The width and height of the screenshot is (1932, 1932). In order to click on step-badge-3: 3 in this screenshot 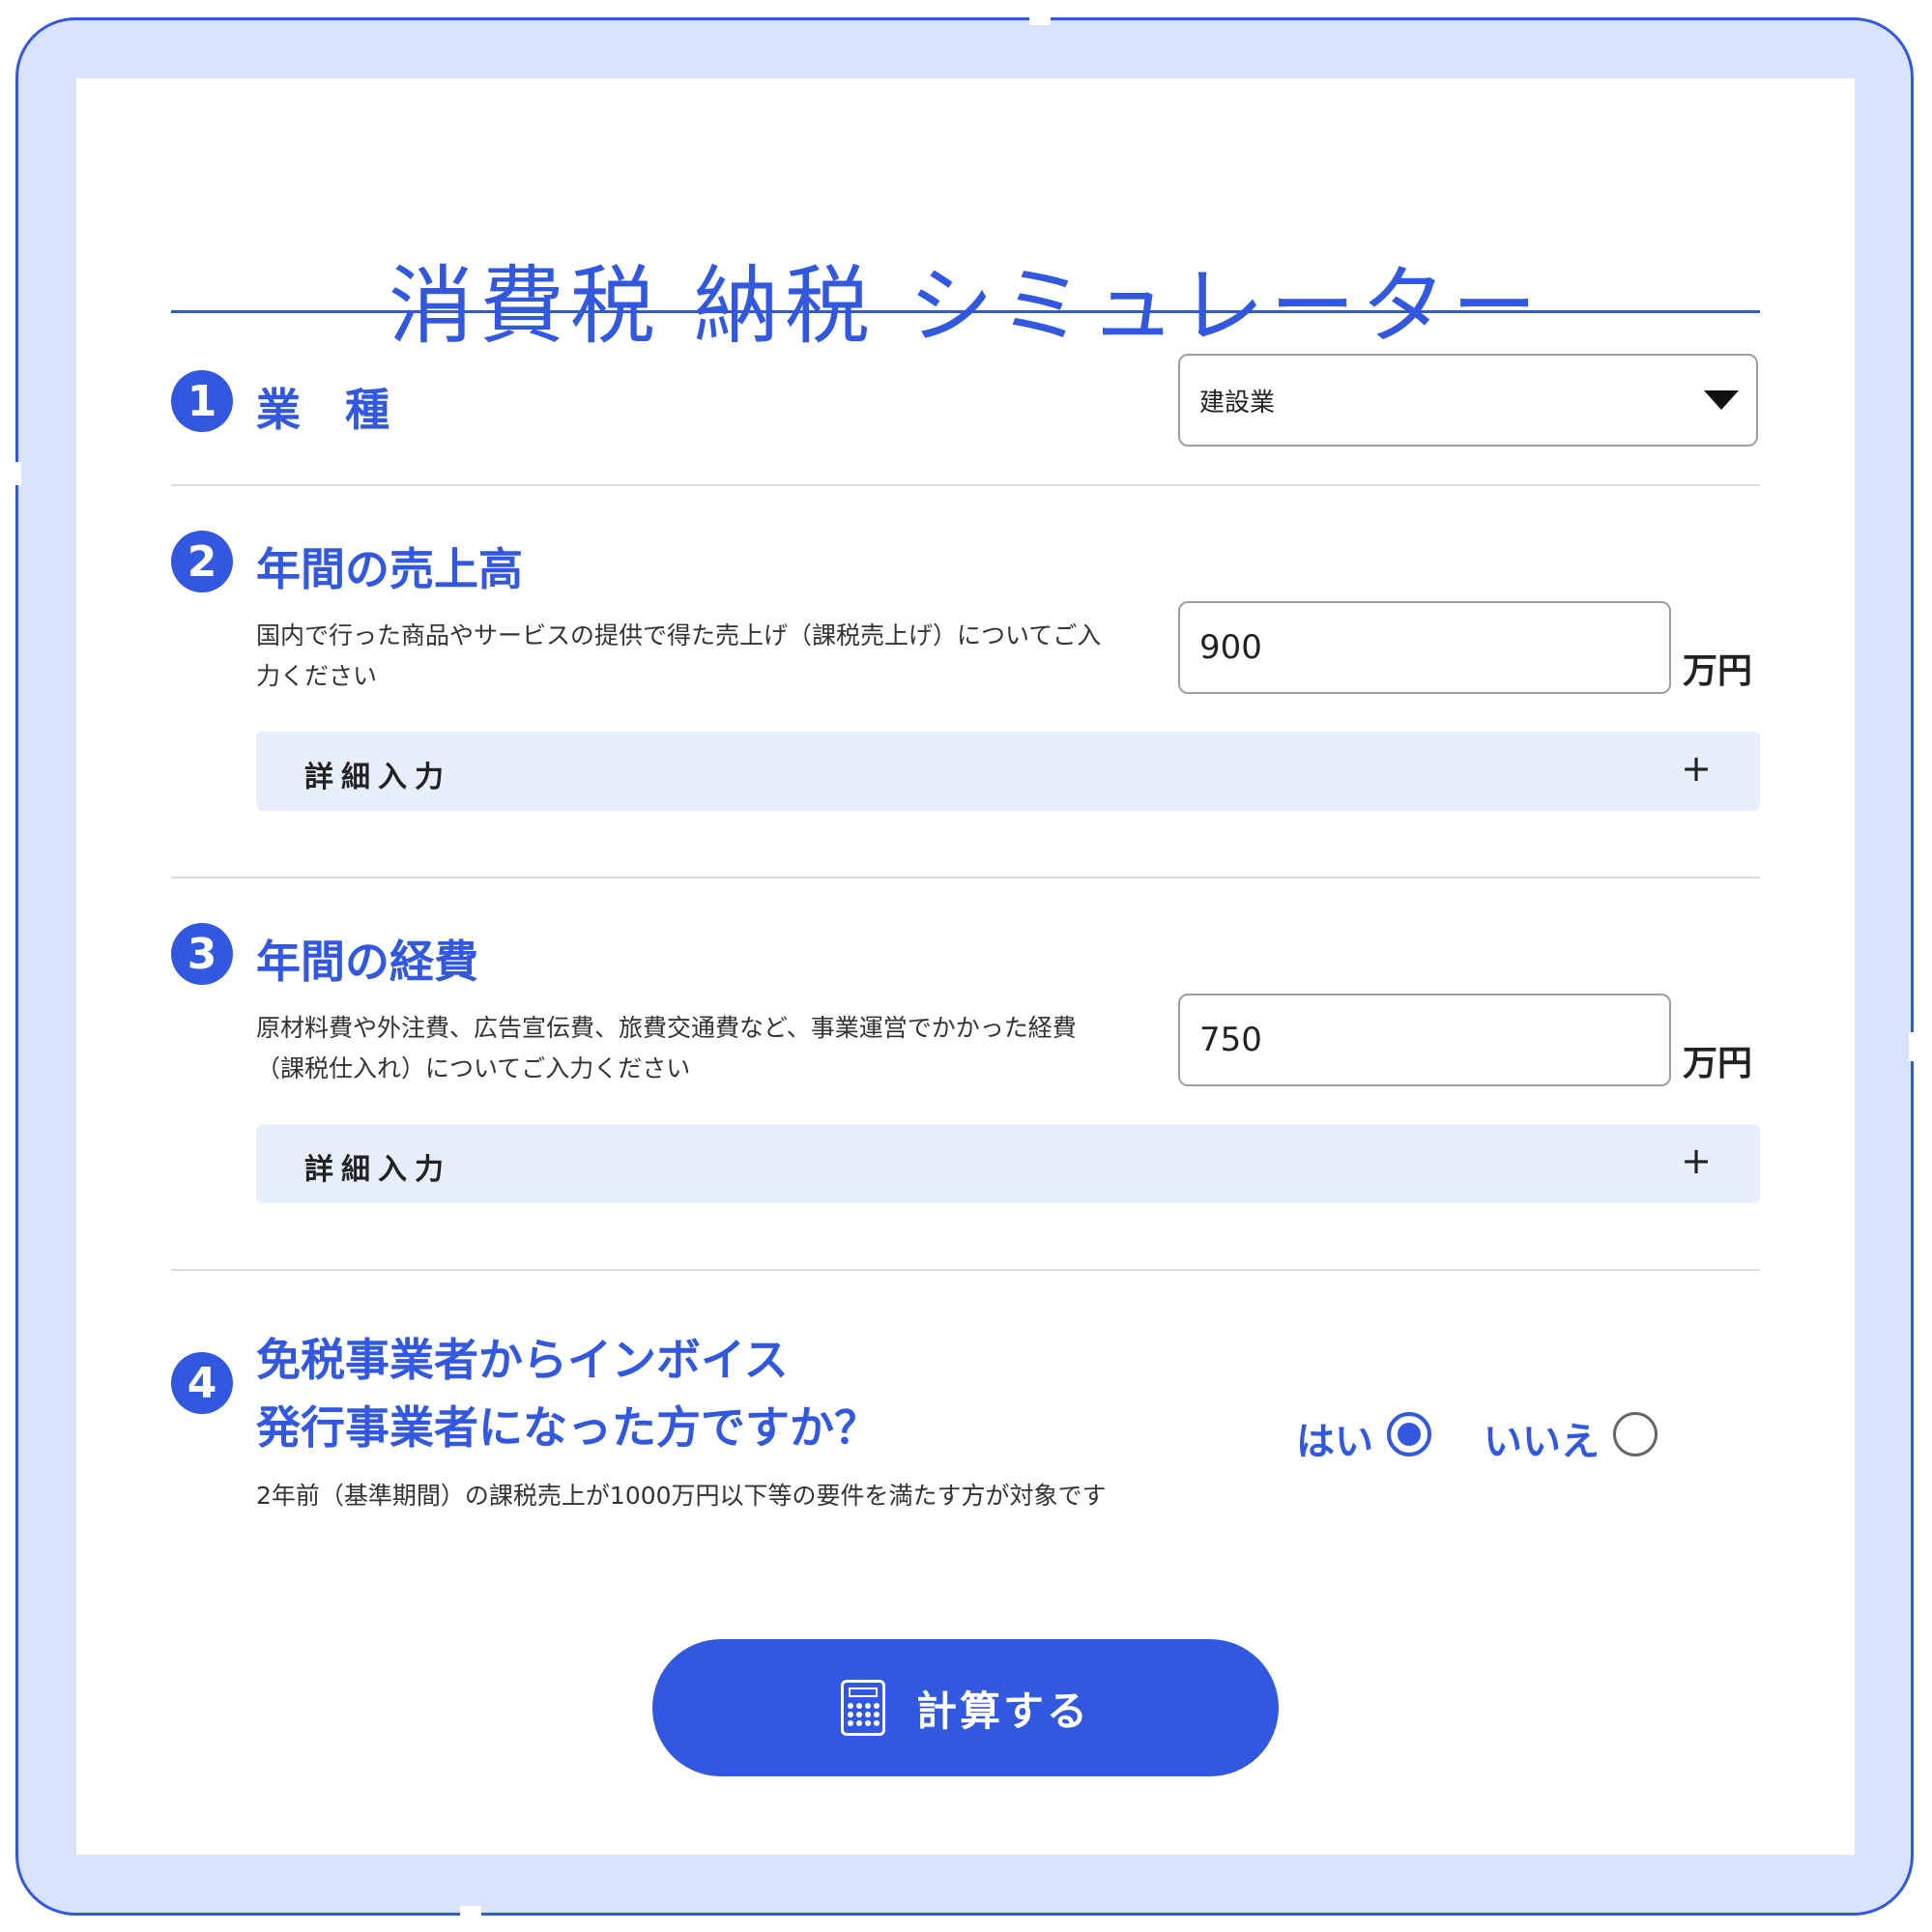, I will do `click(202, 954)`.